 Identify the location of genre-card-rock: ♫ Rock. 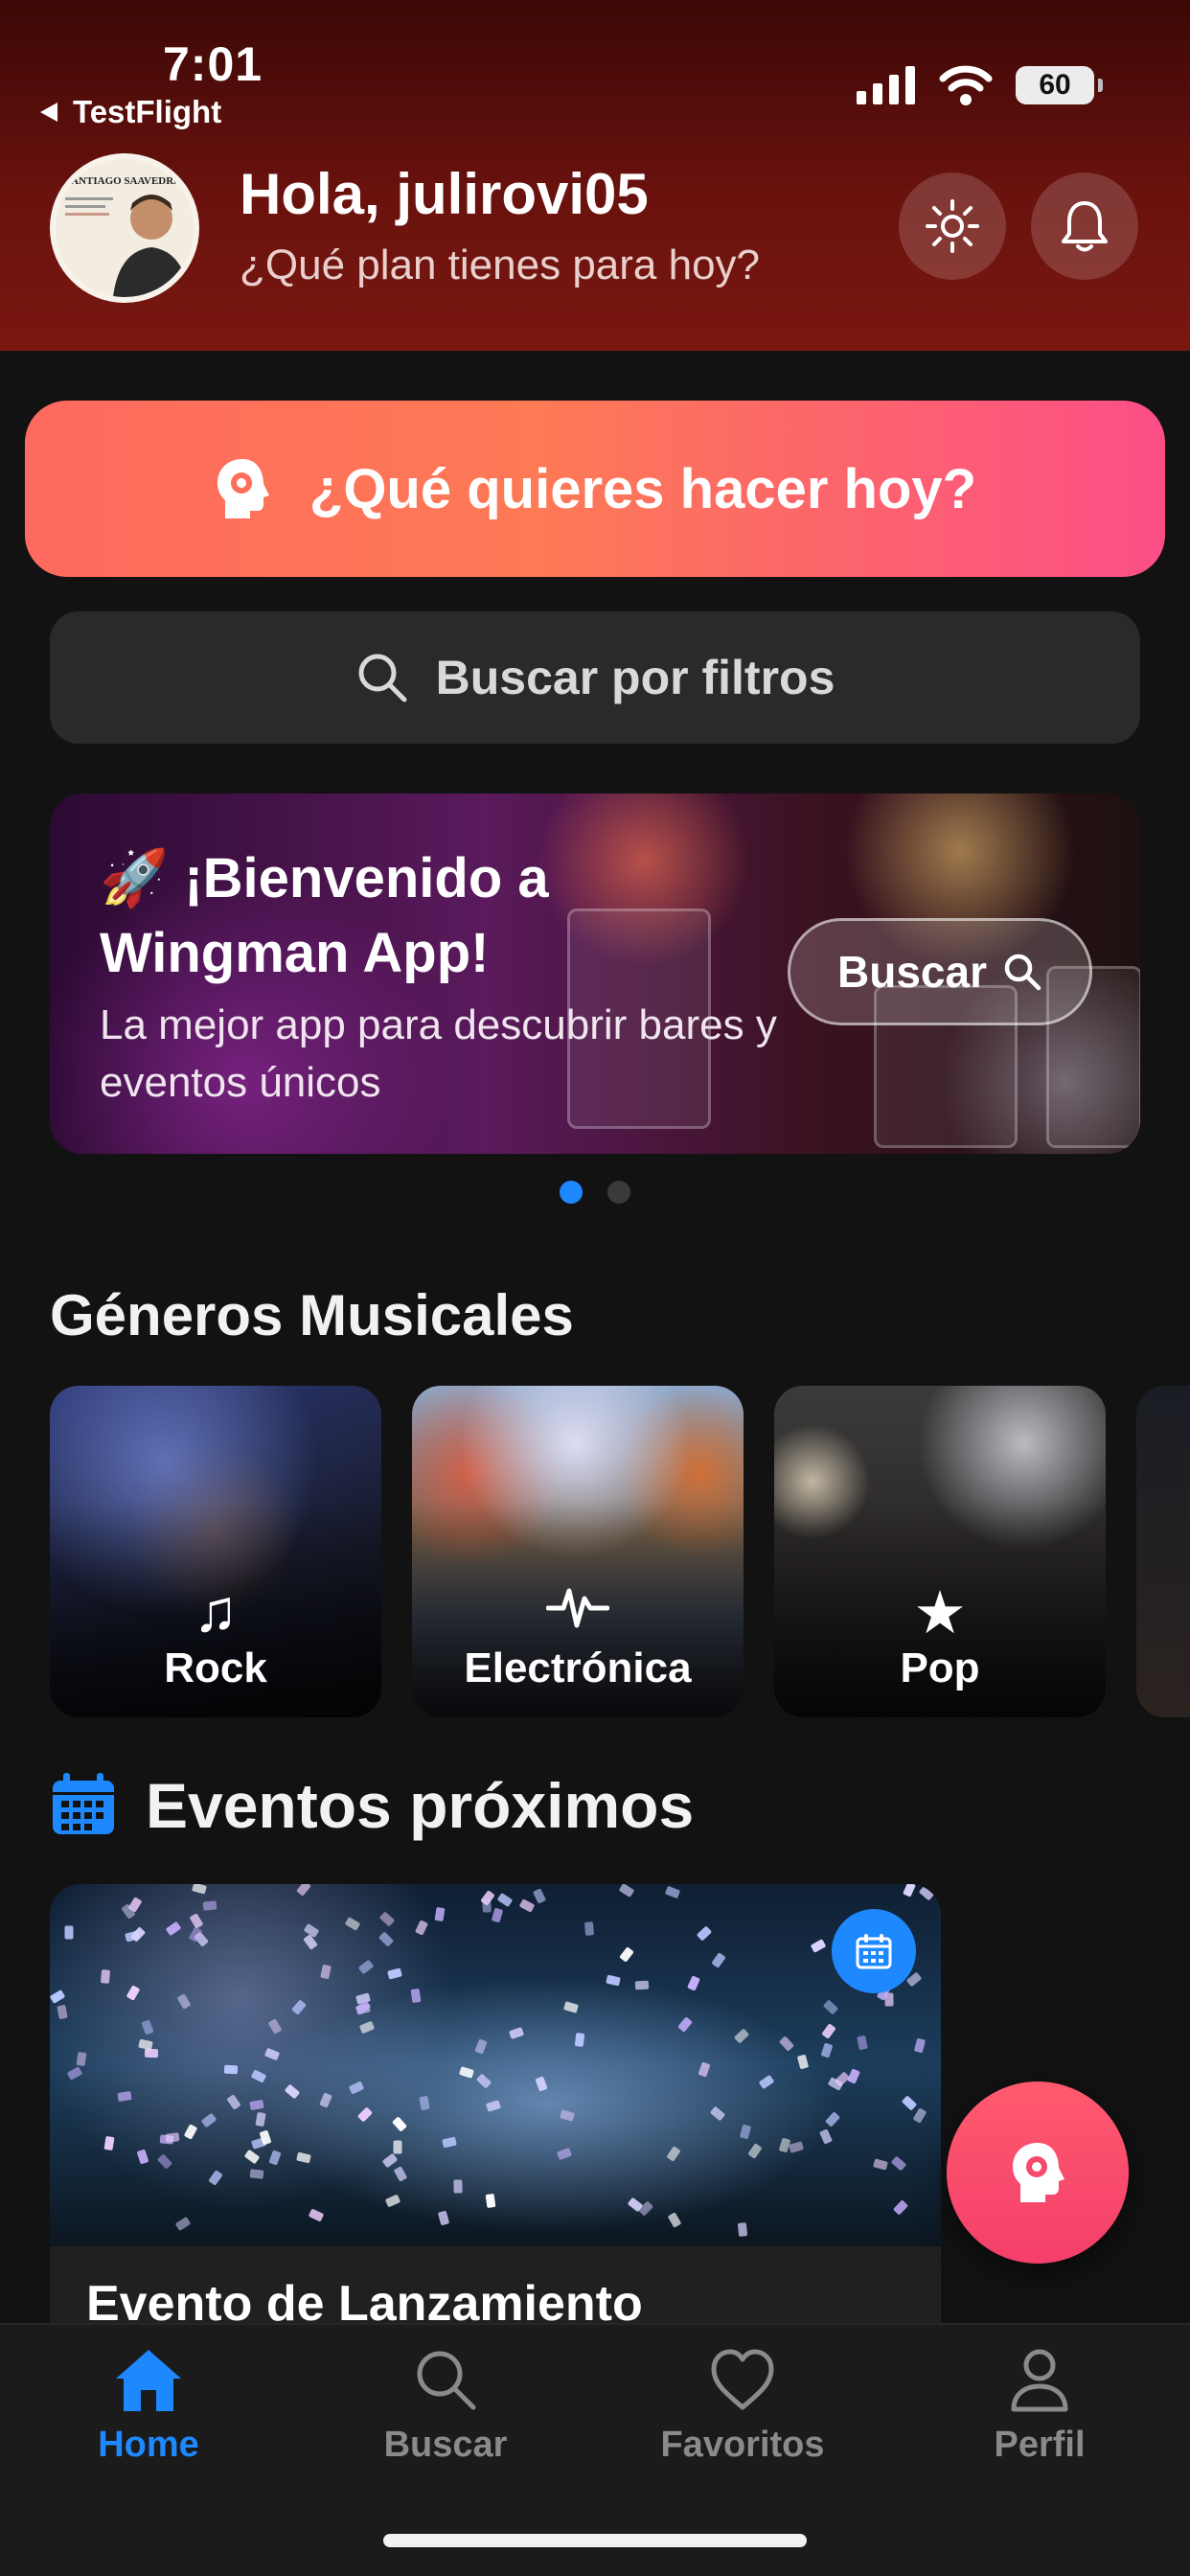
(216, 1552).